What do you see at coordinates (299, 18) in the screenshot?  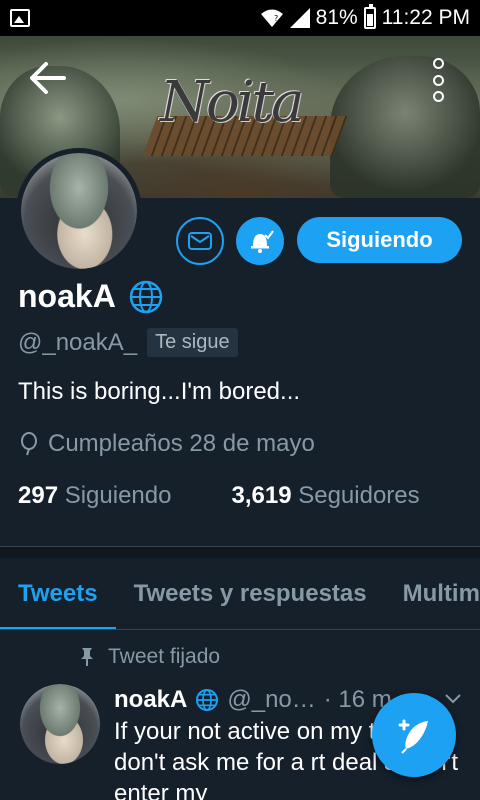 I see `signal-icon` at bounding box center [299, 18].